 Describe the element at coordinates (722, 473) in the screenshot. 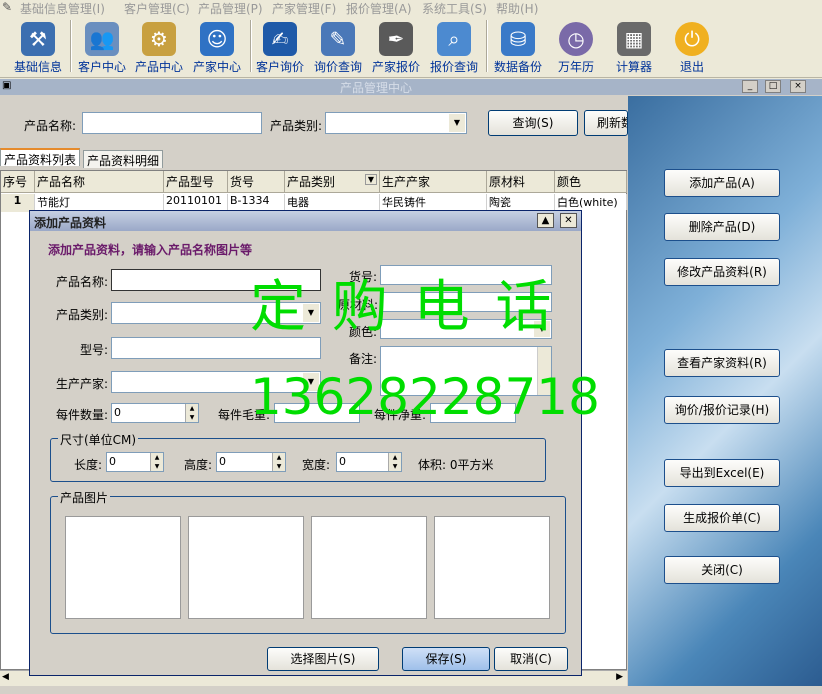

I see `export-excel-button: 导出到Excel(E)` at that location.